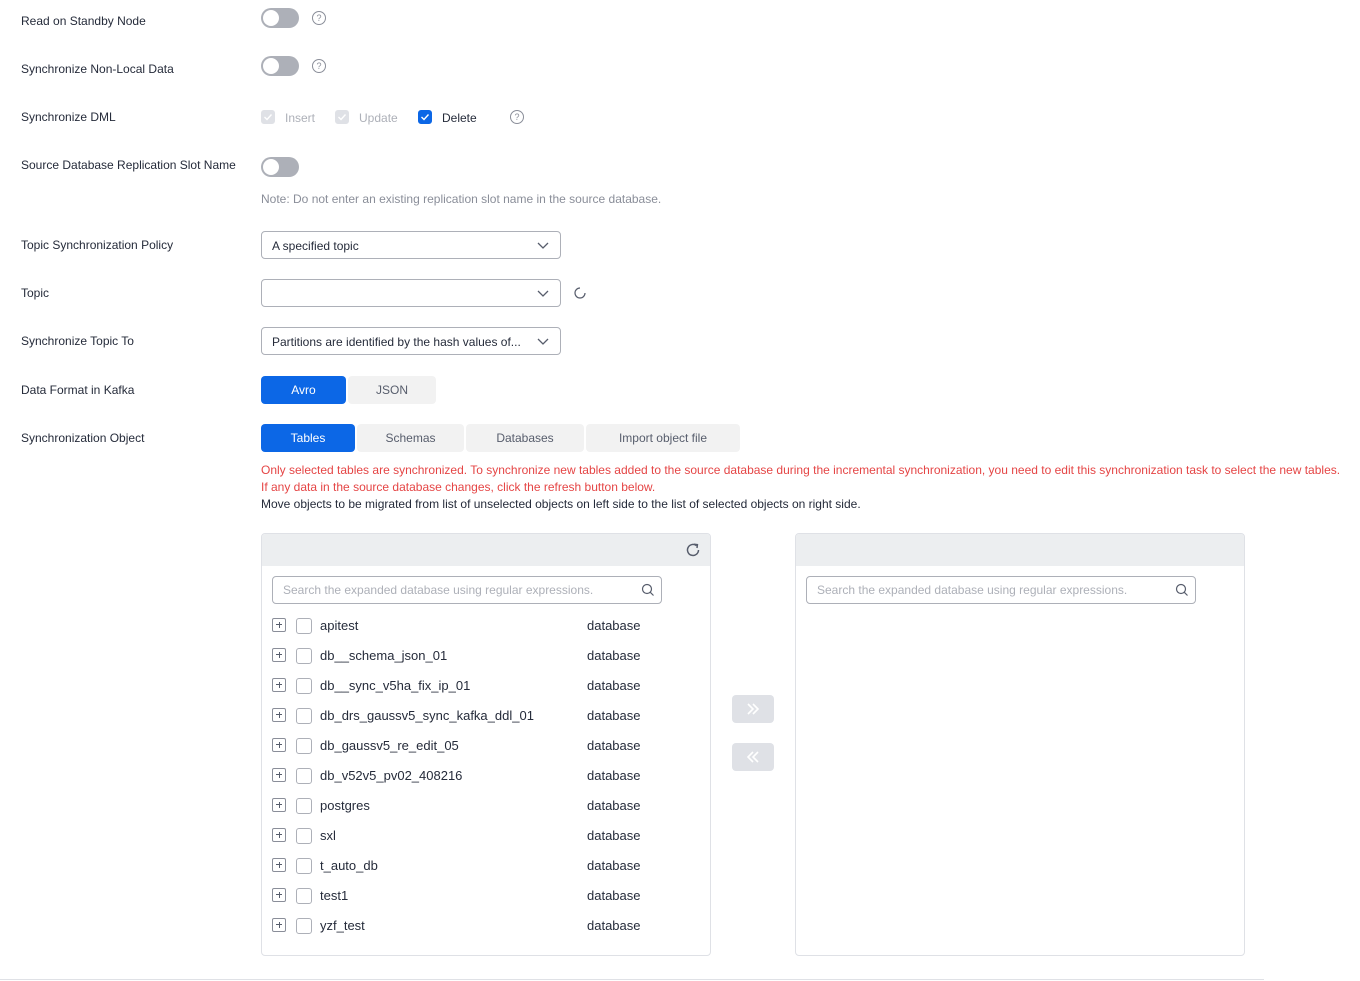  I want to click on left-search-box, so click(467, 590).